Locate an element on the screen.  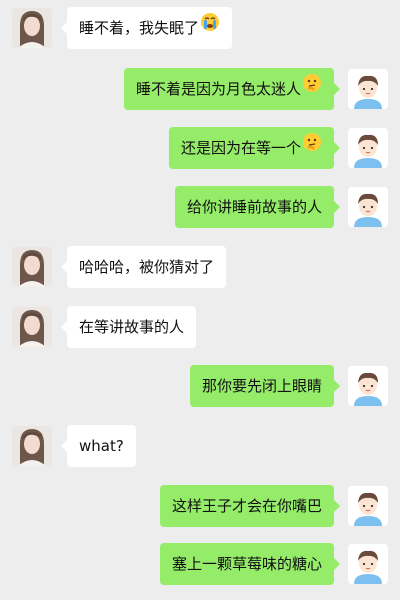
message-bubble: 这样王子才会在你嘴巴 is located at coordinates (250, 506).